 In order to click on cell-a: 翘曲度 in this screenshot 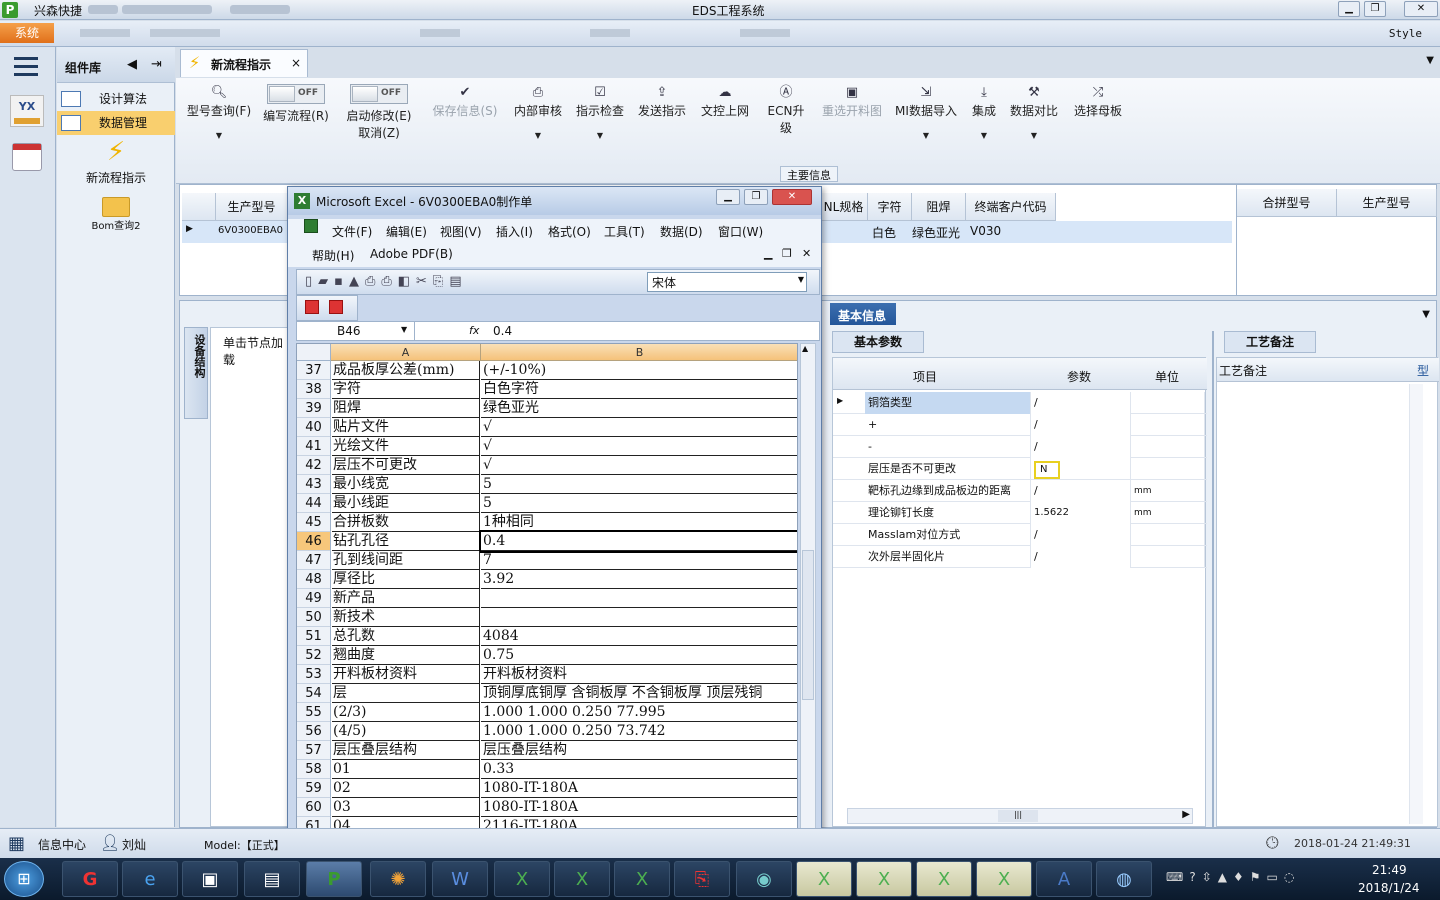, I will do `click(406, 655)`.